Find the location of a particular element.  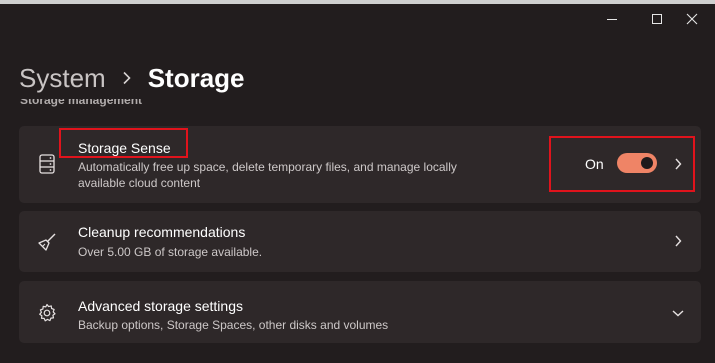

chevron-down-icon is located at coordinates (678, 313).